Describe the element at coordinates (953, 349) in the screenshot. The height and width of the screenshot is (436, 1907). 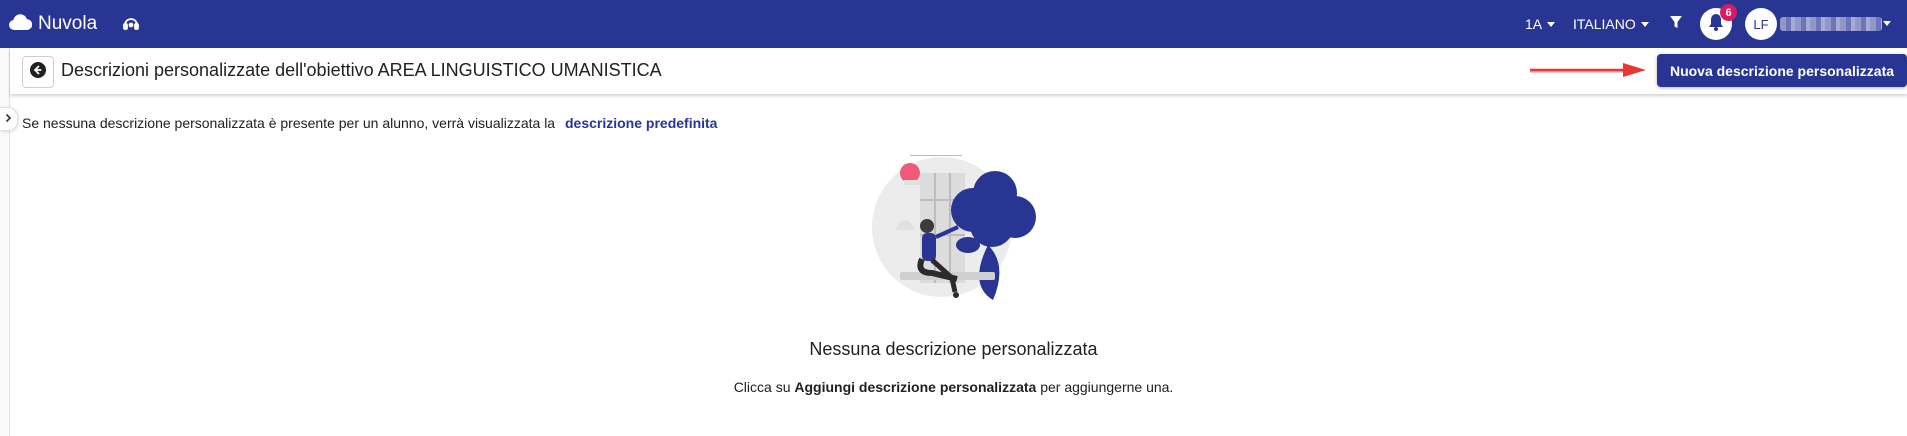
I see `empty-state-title: Nessuna descrizione personalizzata` at that location.